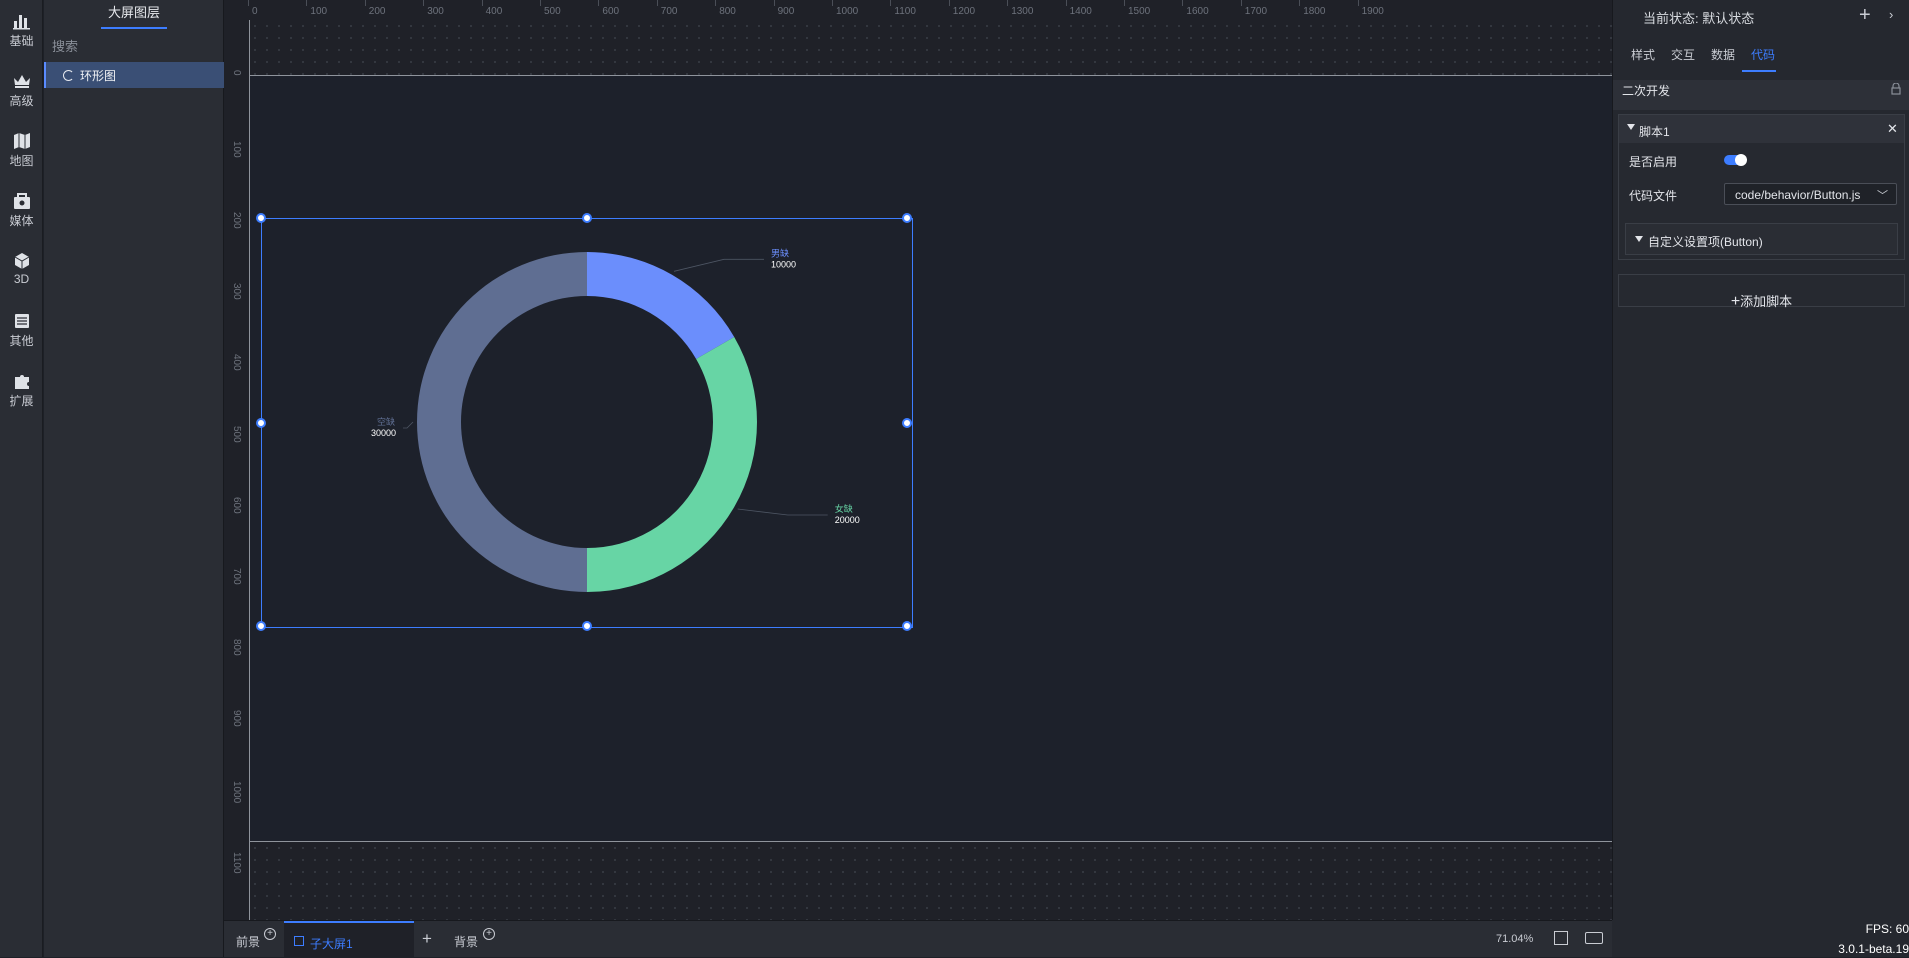  Describe the element at coordinates (134, 15) in the screenshot. I see `layer-panel-title: 大屏图层` at that location.